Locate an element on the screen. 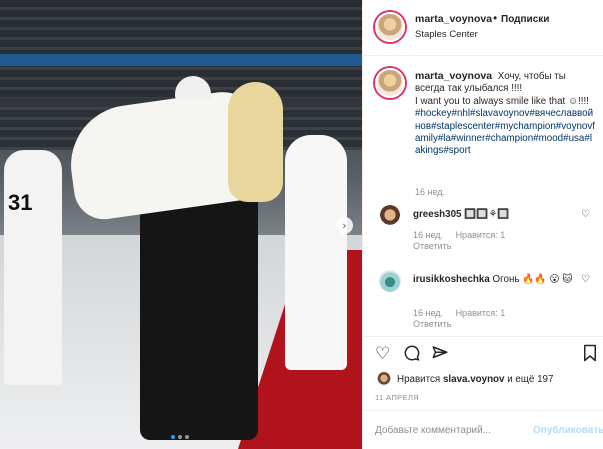  post-time: 16 нед. is located at coordinates (430, 192).